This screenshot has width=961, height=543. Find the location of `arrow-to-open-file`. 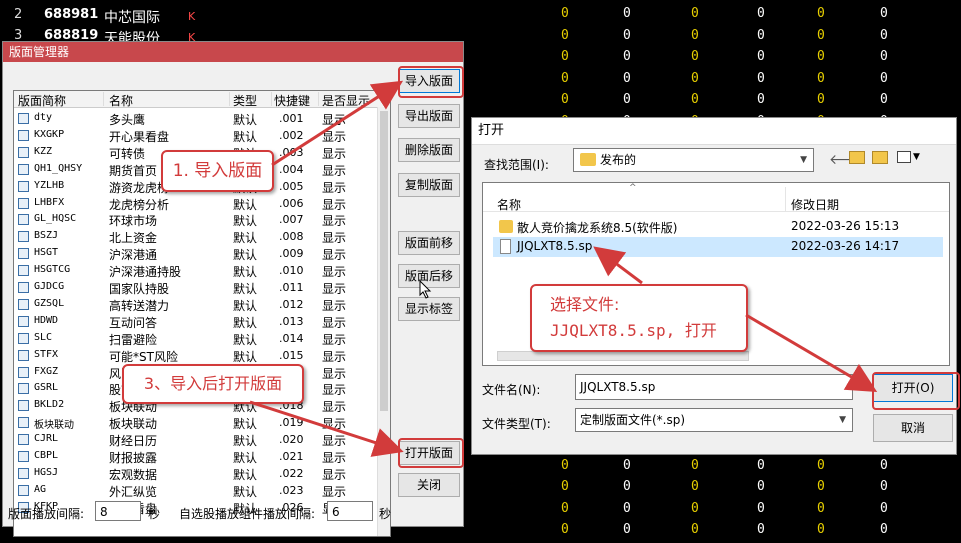

arrow-to-open-file is located at coordinates (811, 353).